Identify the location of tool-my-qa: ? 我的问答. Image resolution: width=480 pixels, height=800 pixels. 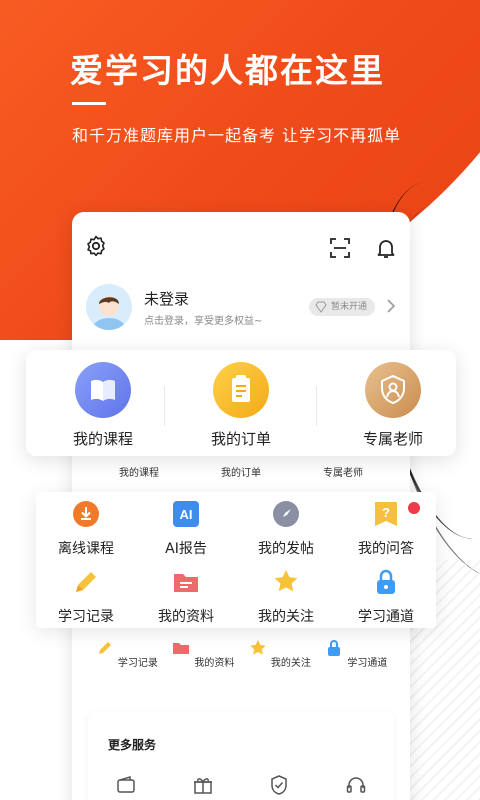
(386, 529).